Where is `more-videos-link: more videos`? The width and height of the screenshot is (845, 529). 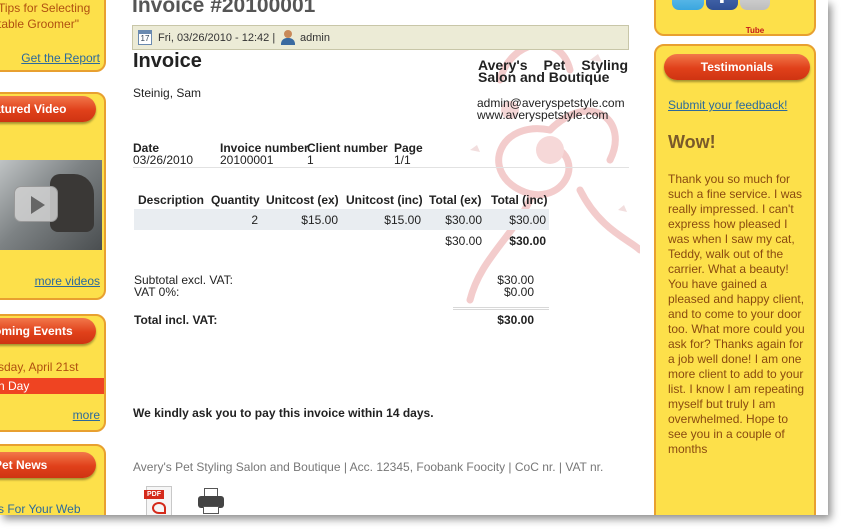 more-videos-link: more videos is located at coordinates (67, 281).